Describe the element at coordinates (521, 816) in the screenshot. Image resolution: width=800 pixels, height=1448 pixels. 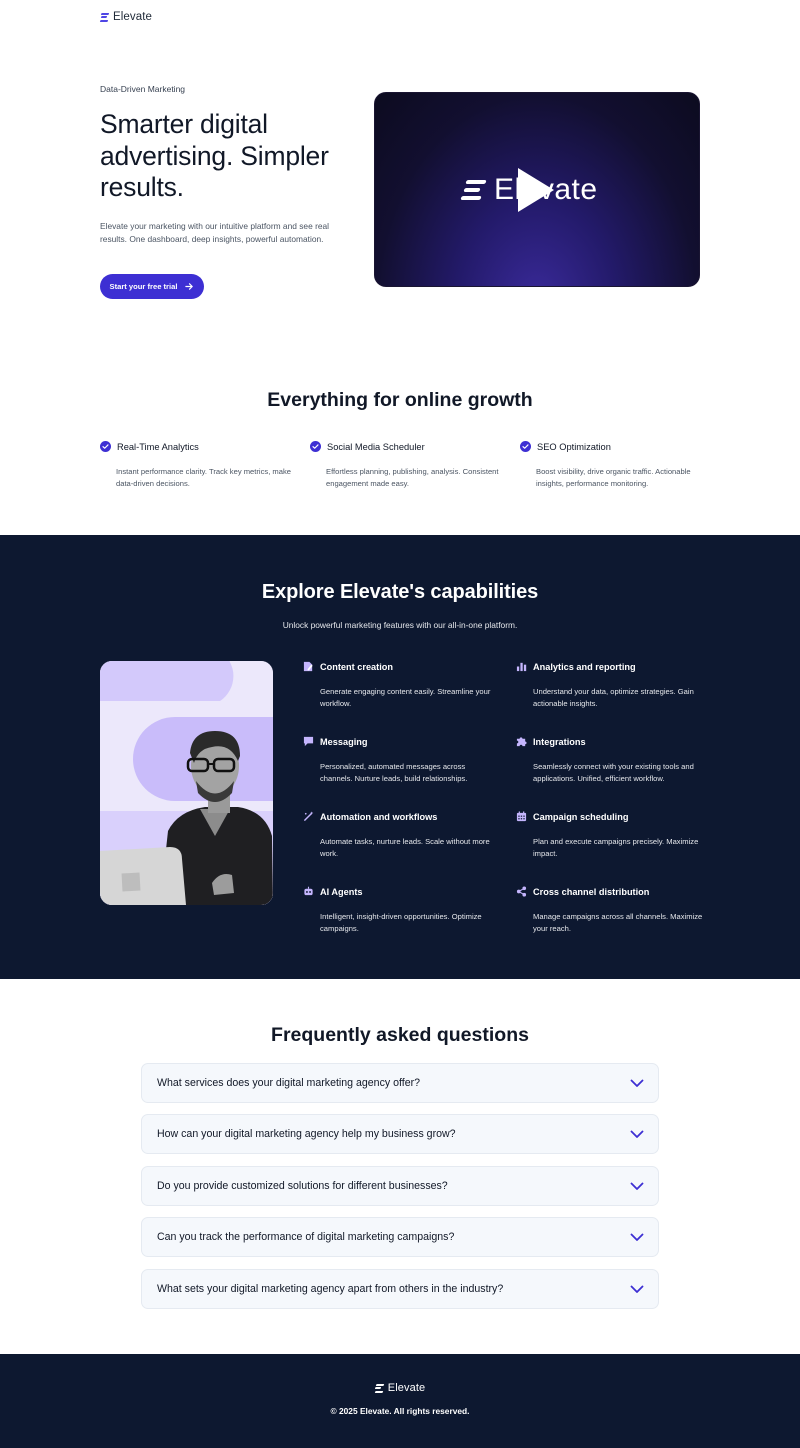
I see `calendar-icon` at that location.